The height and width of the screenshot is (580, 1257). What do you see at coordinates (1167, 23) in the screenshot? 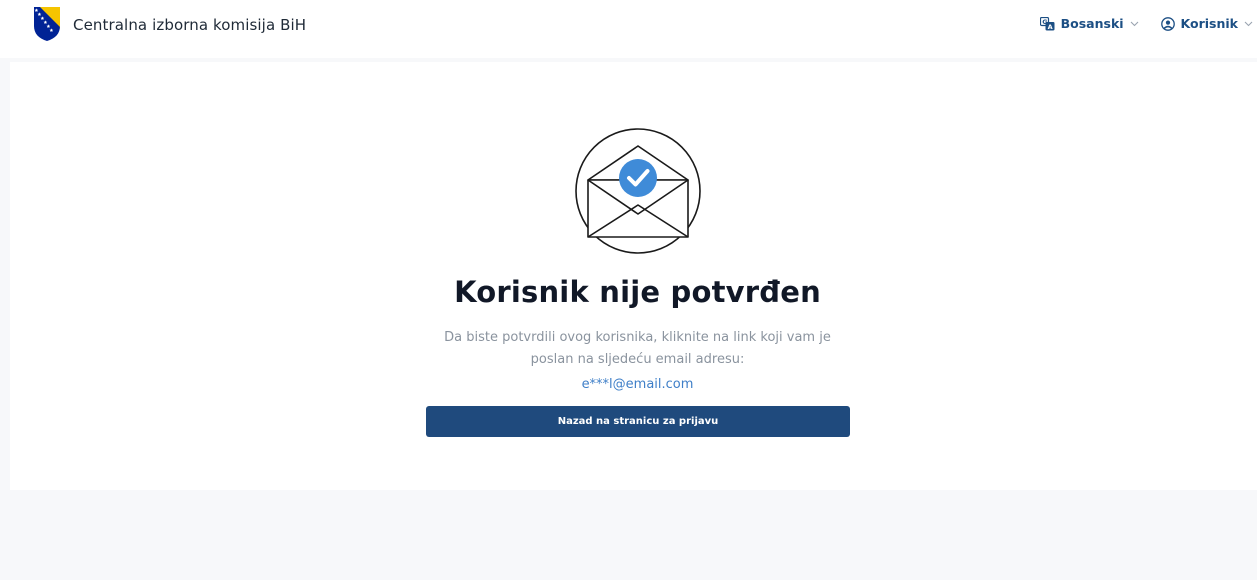
I see `user-circle-icon` at bounding box center [1167, 23].